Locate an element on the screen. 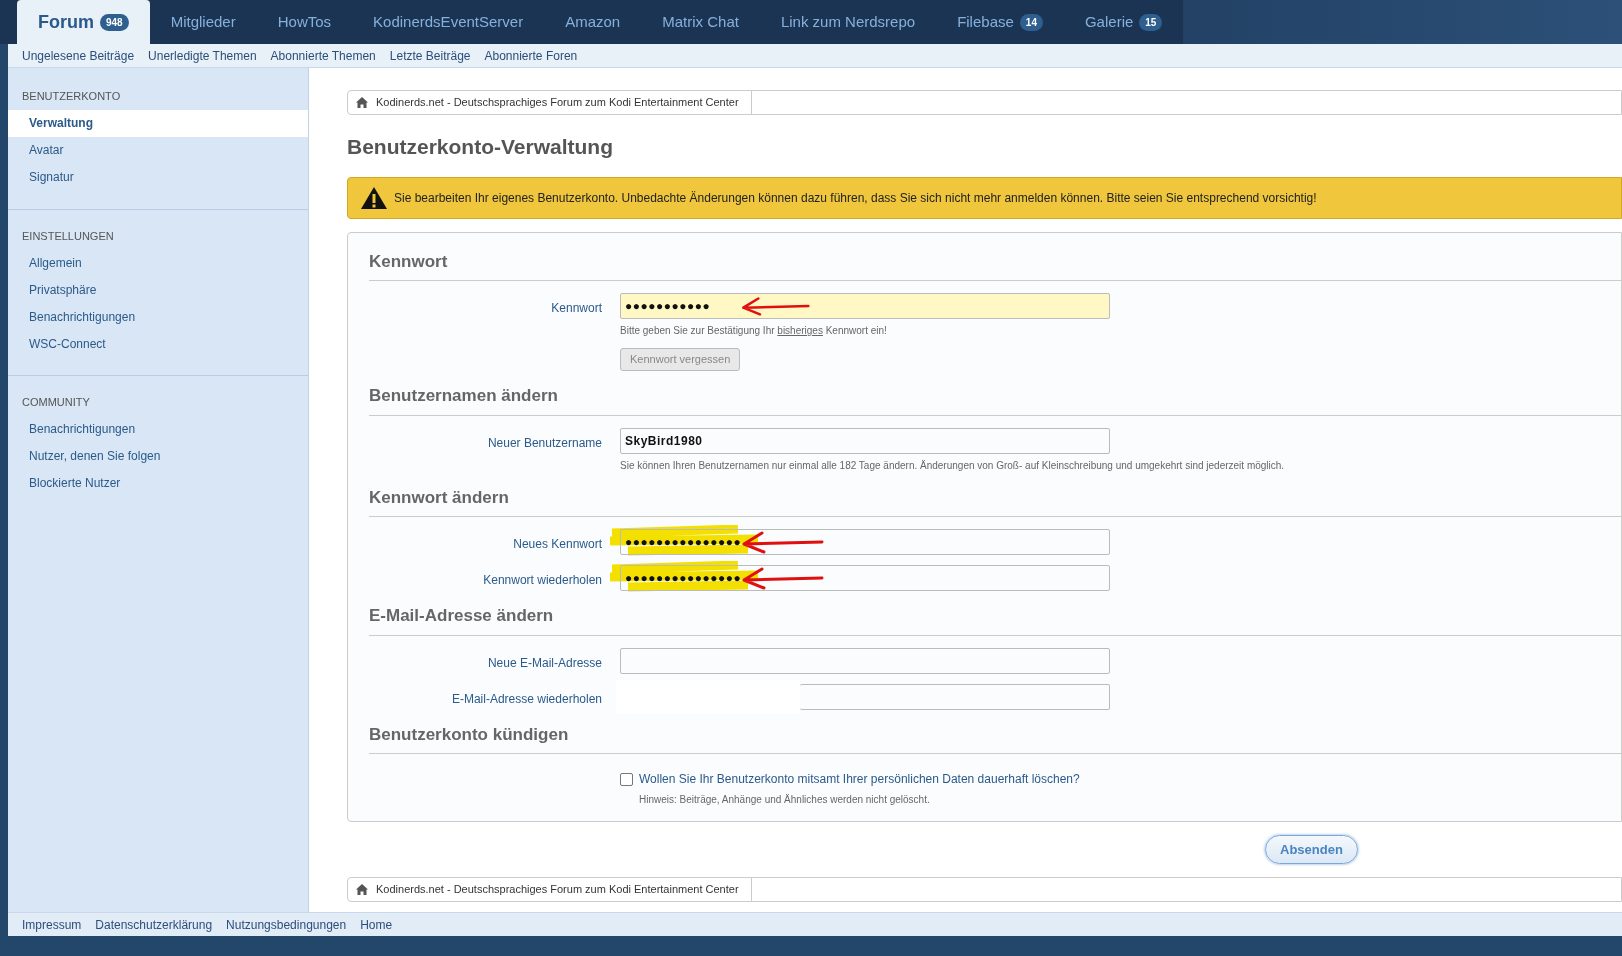 The width and height of the screenshot is (1622, 956). submit-button: Absenden is located at coordinates (1311, 849).